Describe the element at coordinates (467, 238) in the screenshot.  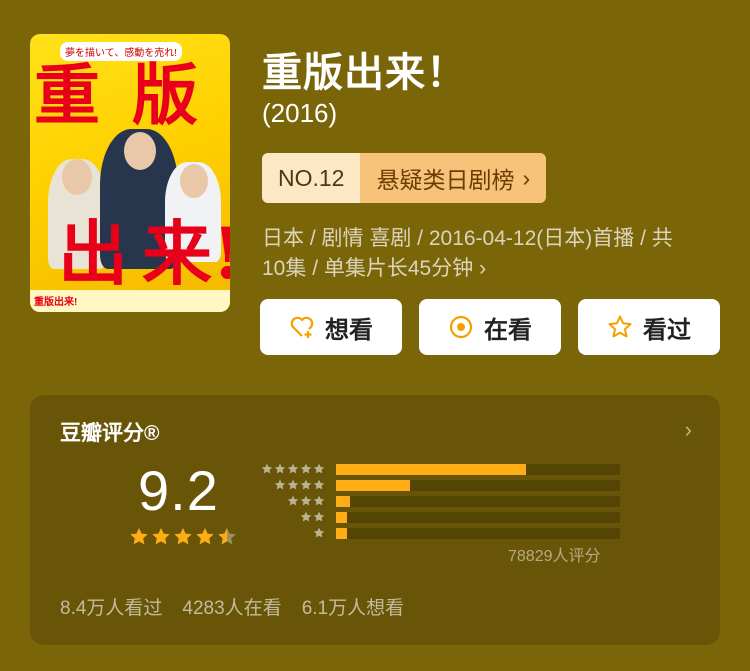
I see `meta-line: 日本 / 剧情 喜剧 / 2016-04-12(日本)首播 / 共` at that location.